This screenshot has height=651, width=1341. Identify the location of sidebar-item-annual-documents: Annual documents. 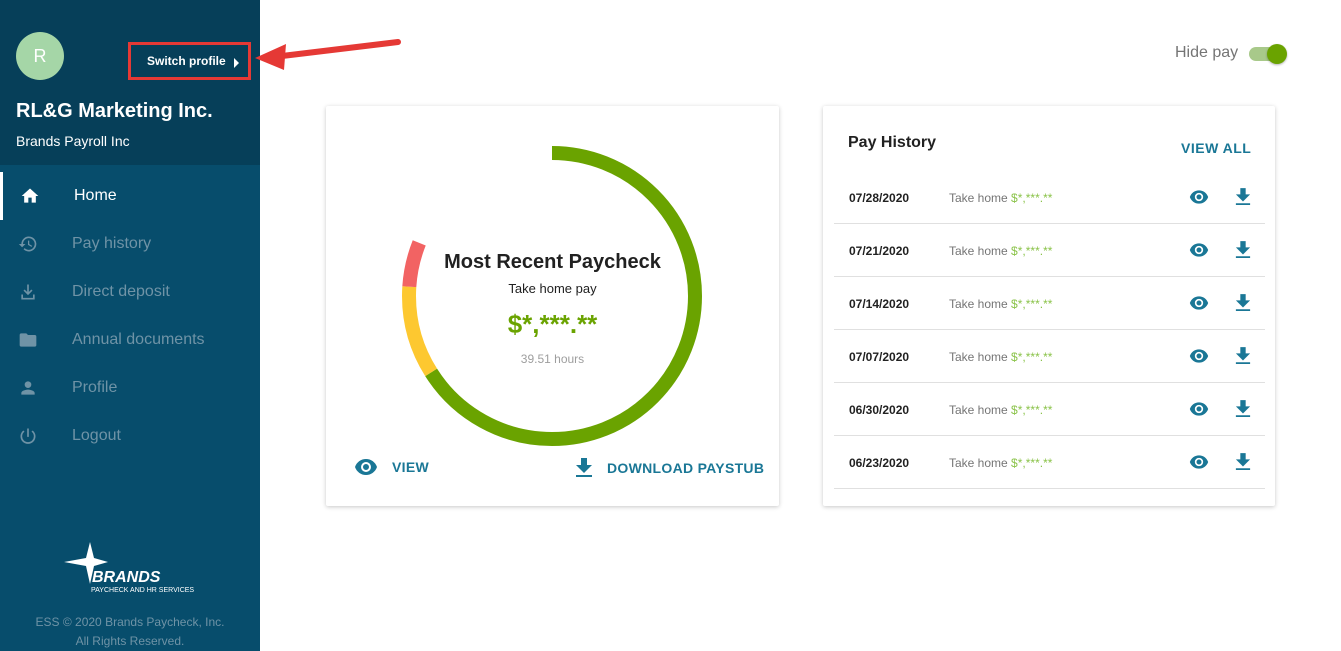
(130, 340).